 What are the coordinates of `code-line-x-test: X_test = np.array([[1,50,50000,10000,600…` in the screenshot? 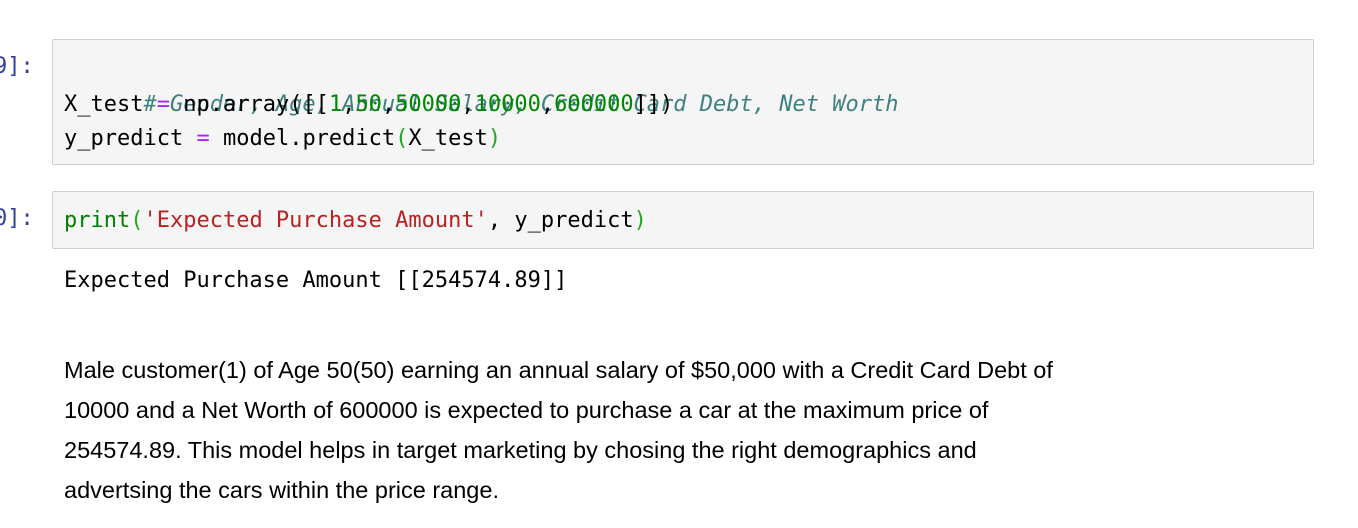 It's located at (368, 105).